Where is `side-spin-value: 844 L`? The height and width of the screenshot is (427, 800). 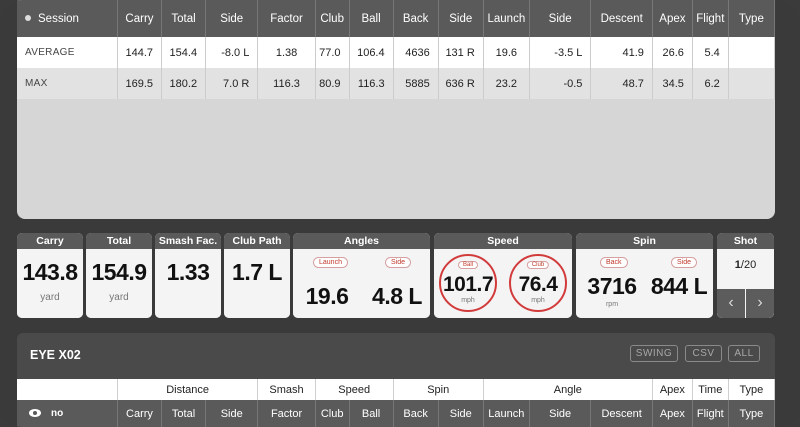
side-spin-value: 844 L is located at coordinates (679, 286).